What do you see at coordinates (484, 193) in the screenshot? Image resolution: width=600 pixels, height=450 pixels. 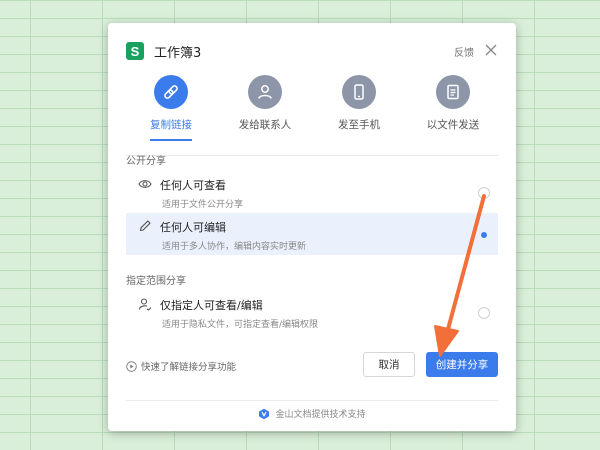 I see `radio-anyone-view` at bounding box center [484, 193].